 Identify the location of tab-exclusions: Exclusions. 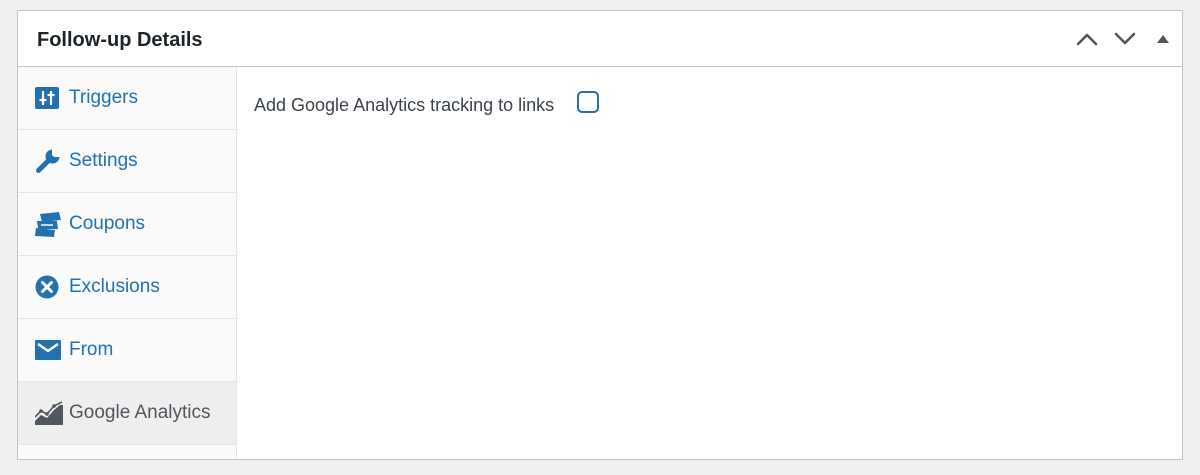
(127, 287).